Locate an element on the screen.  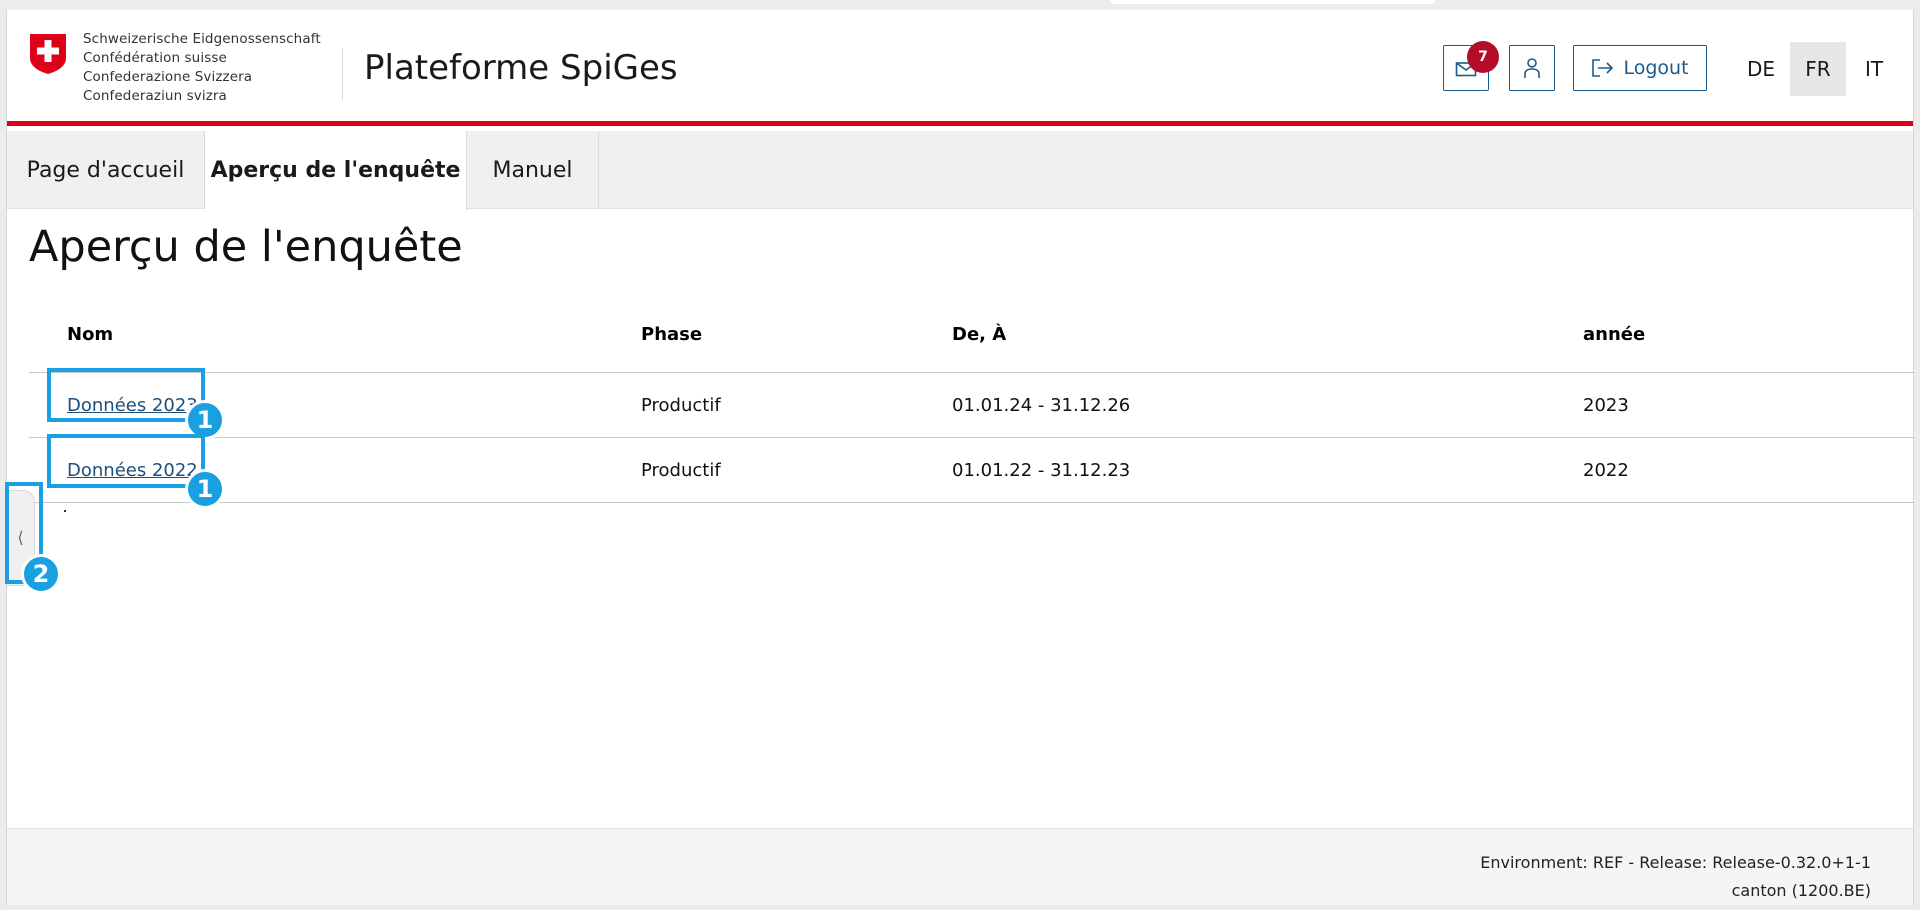
survey-link-2023: Données 2023 is located at coordinates (132, 405).